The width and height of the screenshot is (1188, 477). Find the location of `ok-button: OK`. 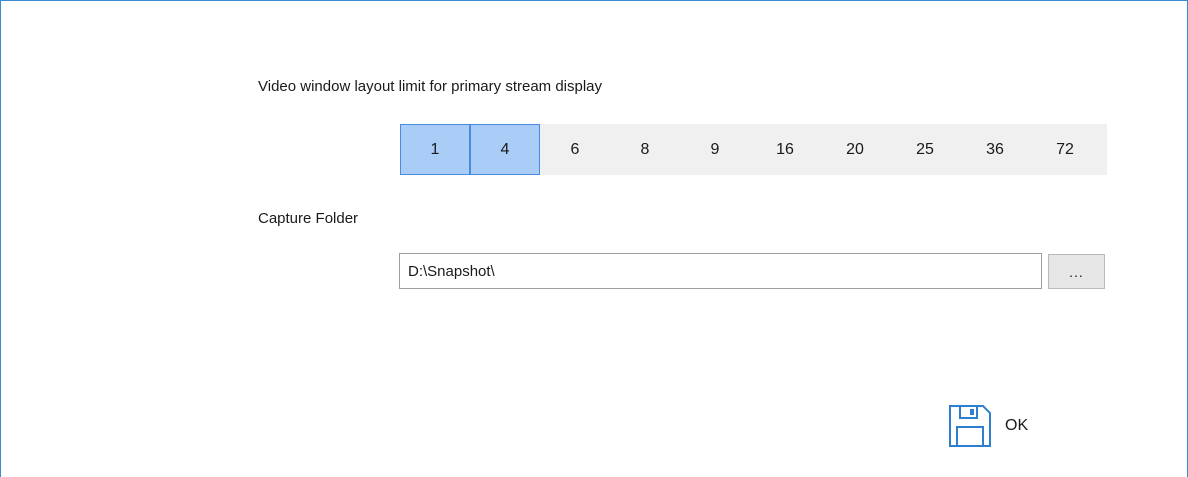

ok-button: OK is located at coordinates (987, 426).